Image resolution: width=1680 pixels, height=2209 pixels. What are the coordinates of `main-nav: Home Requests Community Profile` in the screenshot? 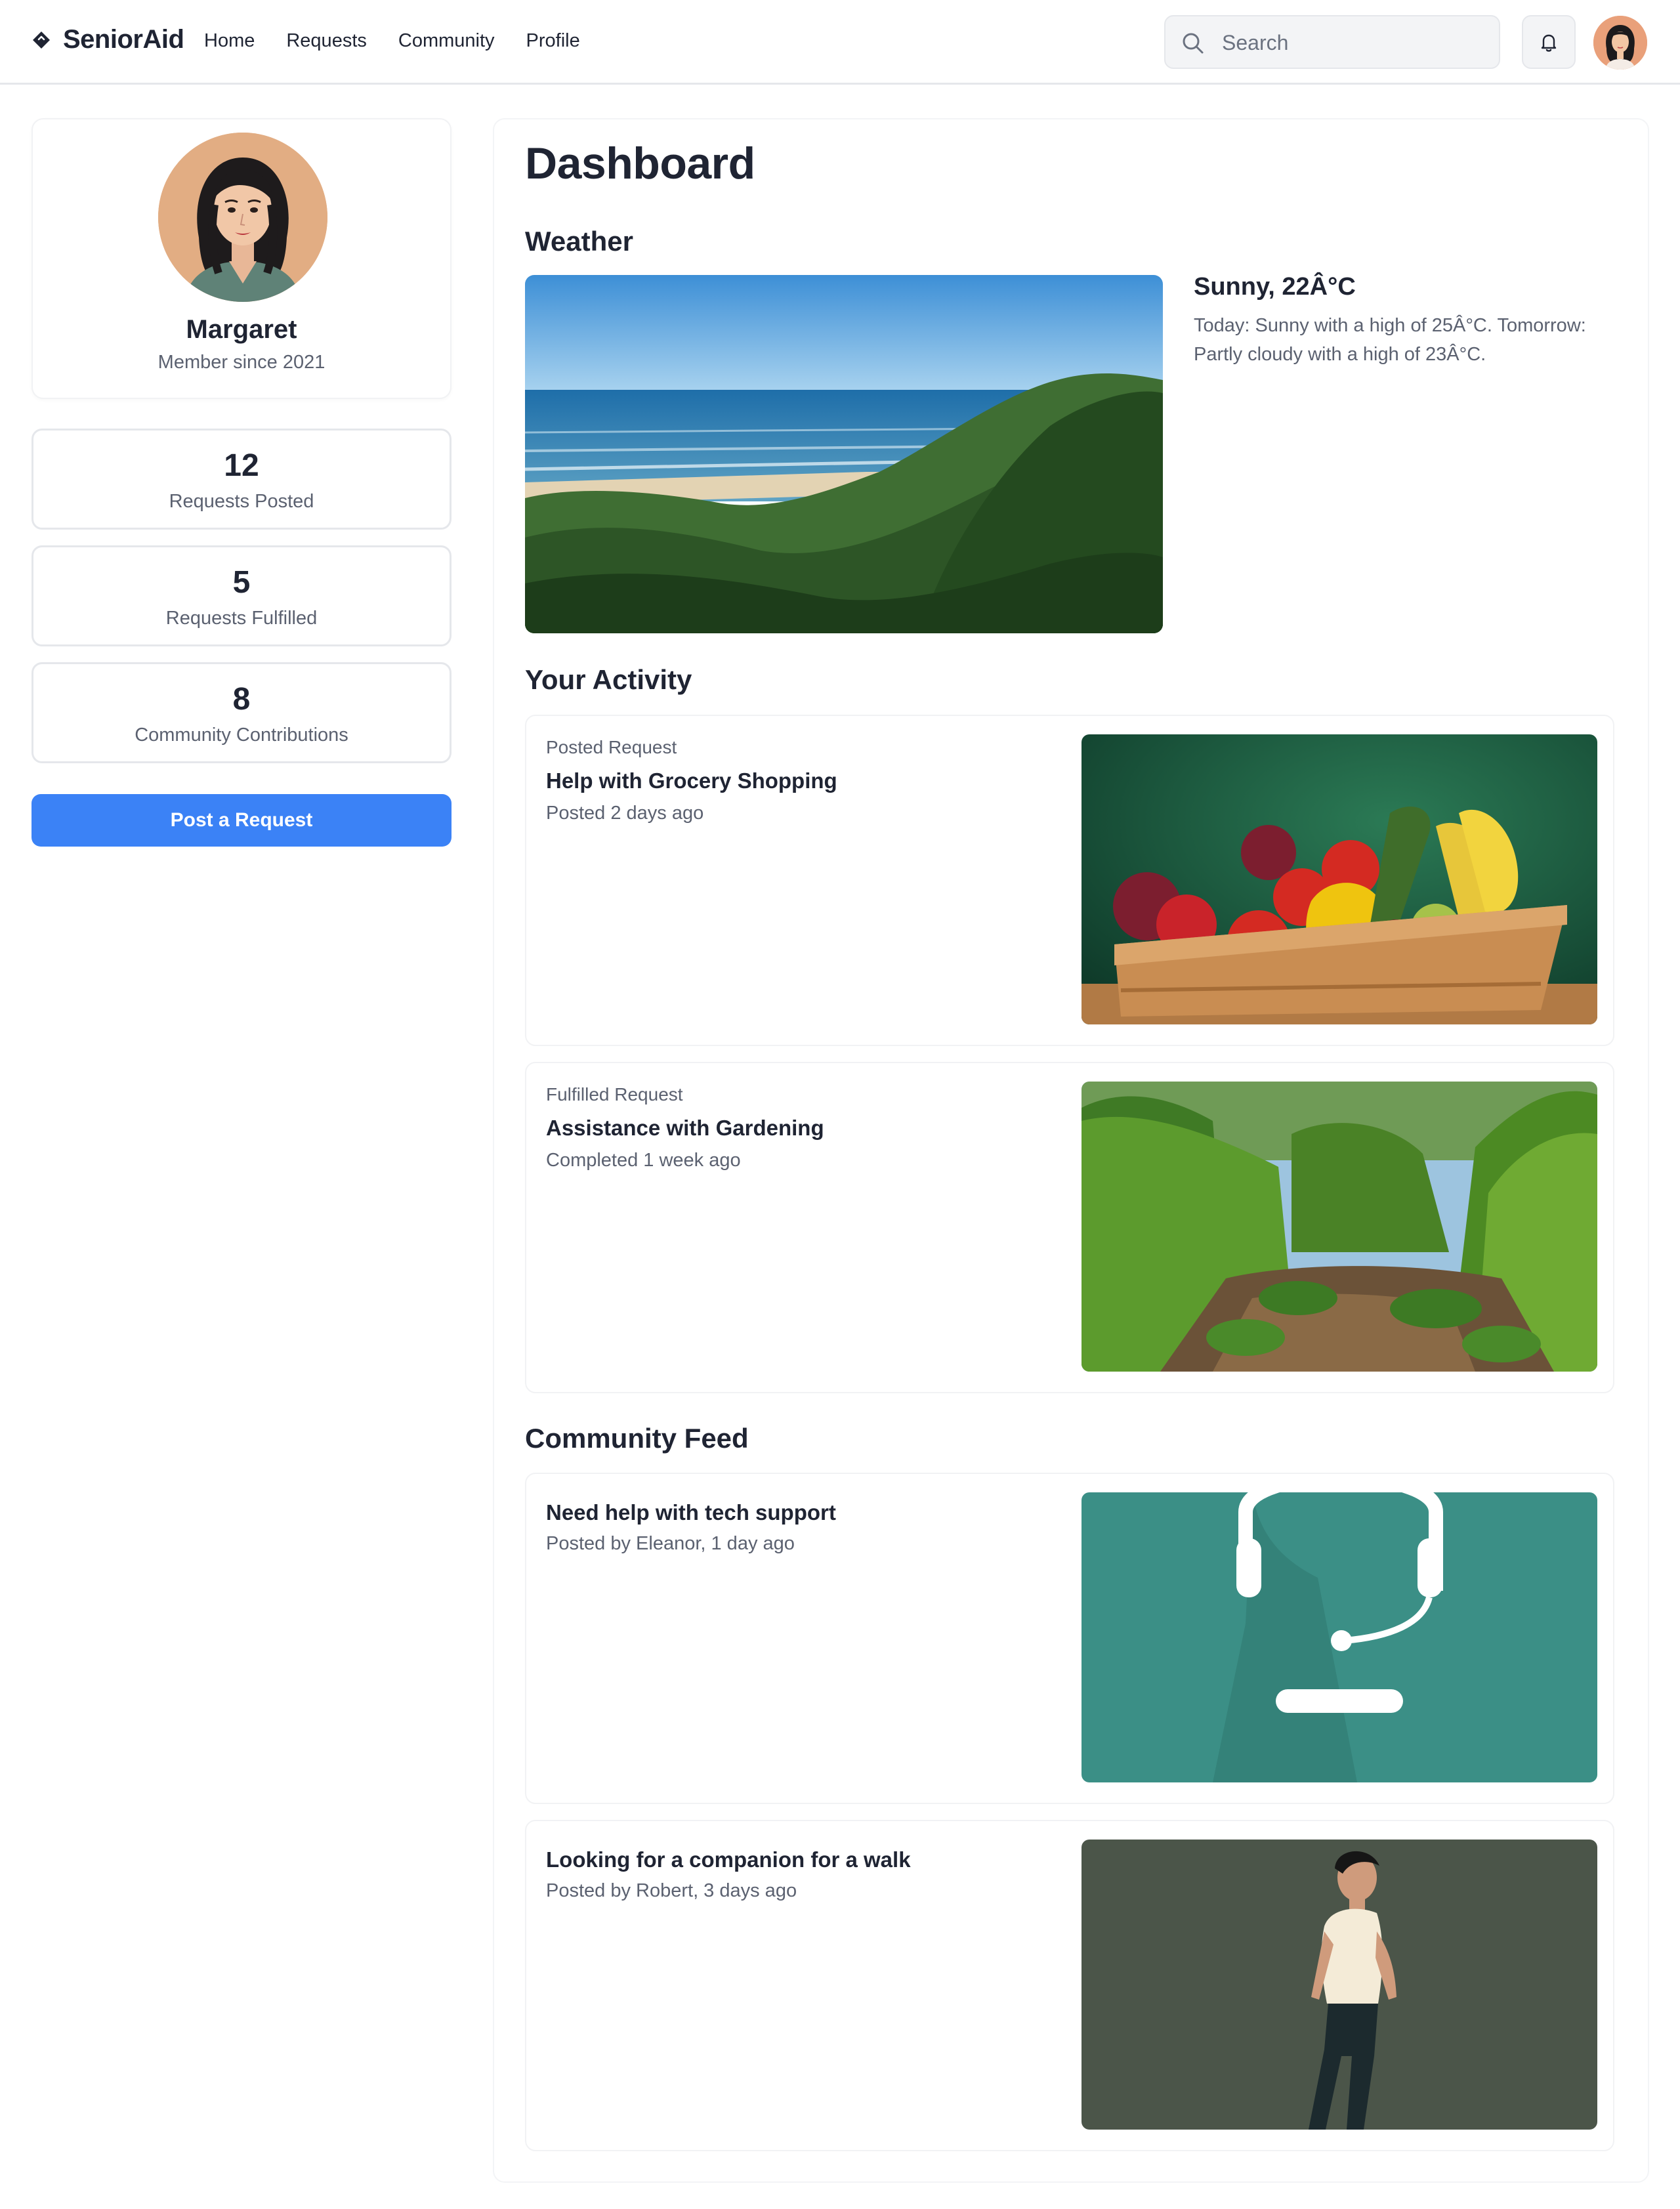 It's located at (392, 41).